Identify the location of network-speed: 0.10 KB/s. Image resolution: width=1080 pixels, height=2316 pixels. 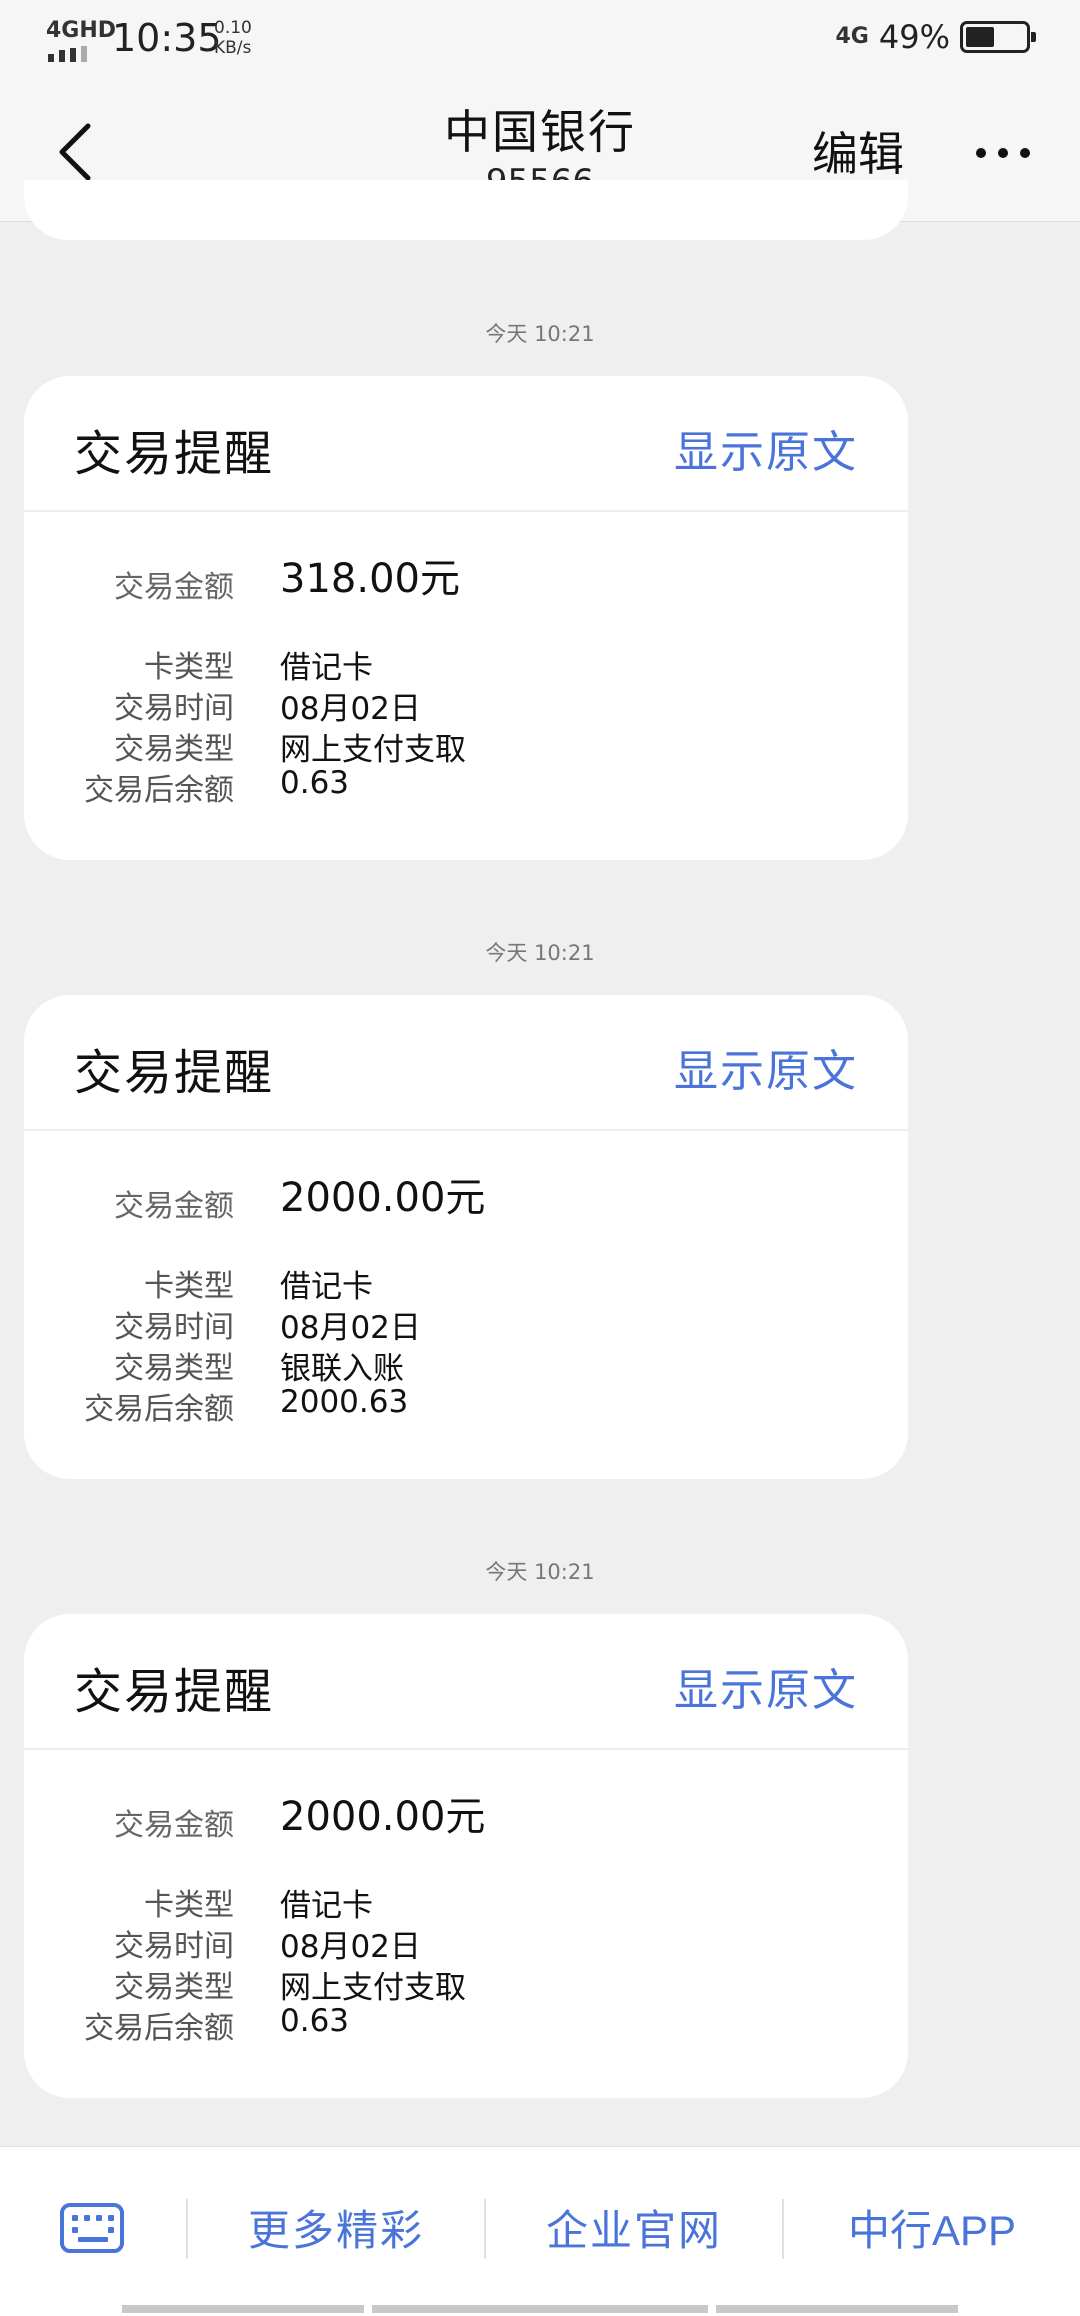
(233, 38).